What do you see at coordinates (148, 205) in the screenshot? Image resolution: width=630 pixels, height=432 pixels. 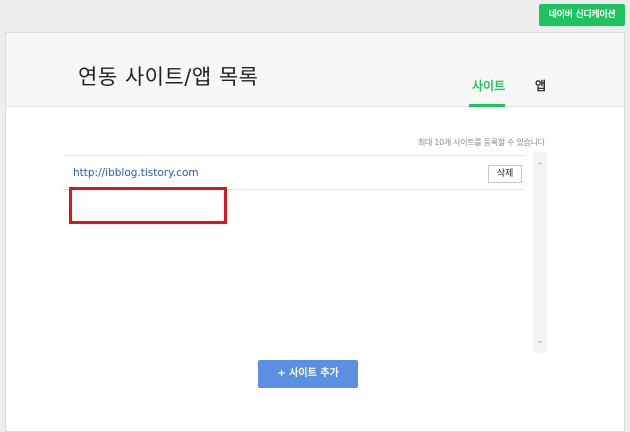 I see `highlight-box` at bounding box center [148, 205].